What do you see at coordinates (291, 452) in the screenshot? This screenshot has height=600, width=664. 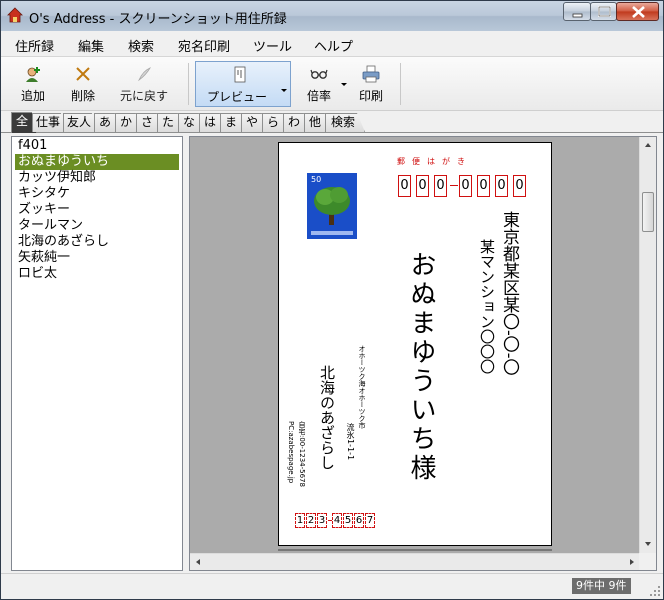 I see `sender-pc: PC:azabespage.jp` at bounding box center [291, 452].